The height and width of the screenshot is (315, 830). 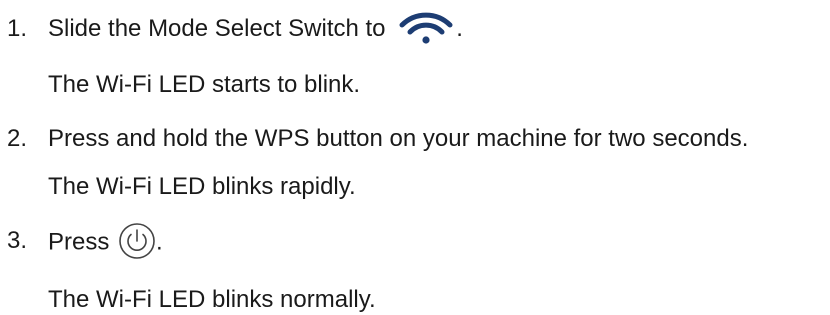 What do you see at coordinates (17, 240) in the screenshot?
I see `step-number: 3.` at bounding box center [17, 240].